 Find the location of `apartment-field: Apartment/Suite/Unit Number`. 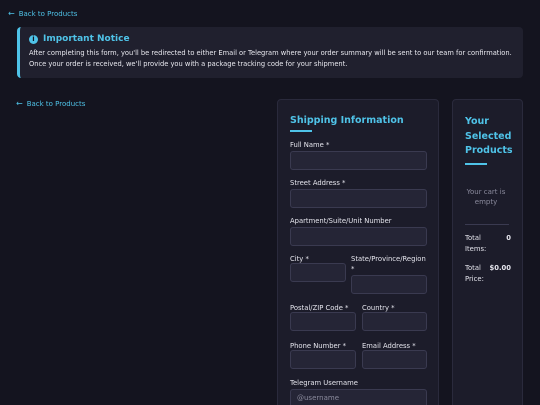

apartment-field: Apartment/Suite/Unit Number is located at coordinates (358, 231).